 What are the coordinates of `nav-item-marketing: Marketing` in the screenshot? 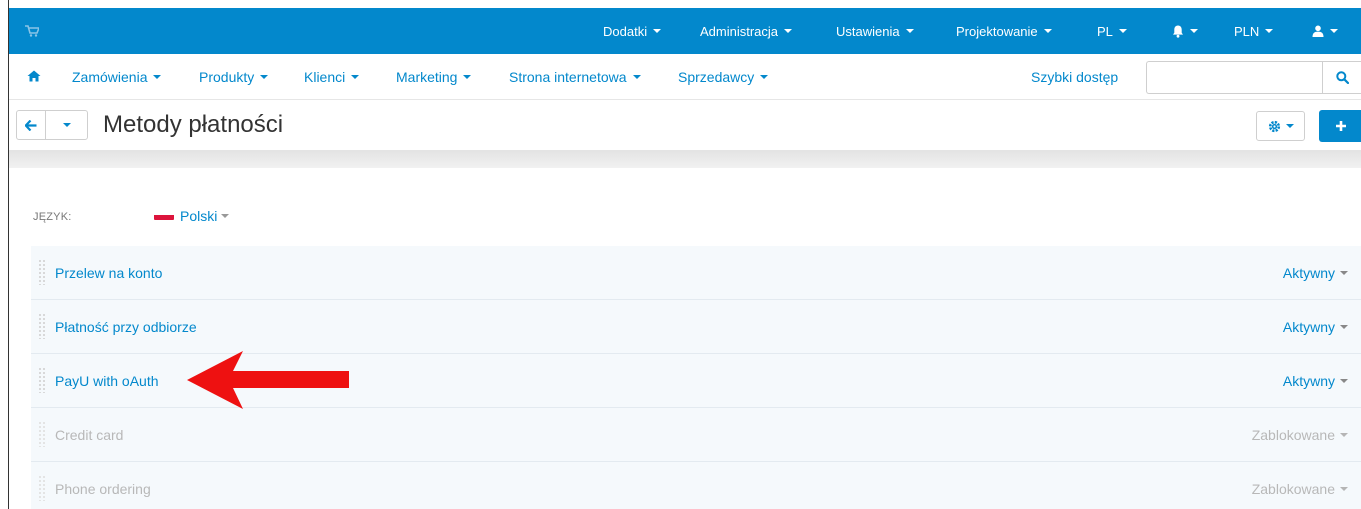 It's located at (434, 77).